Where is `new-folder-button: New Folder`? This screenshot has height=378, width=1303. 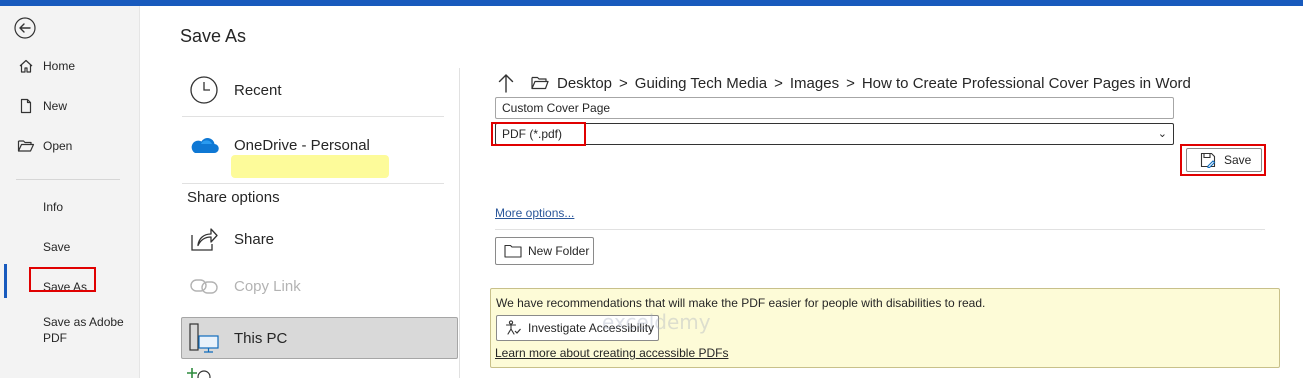
new-folder-button: New Folder is located at coordinates (544, 251).